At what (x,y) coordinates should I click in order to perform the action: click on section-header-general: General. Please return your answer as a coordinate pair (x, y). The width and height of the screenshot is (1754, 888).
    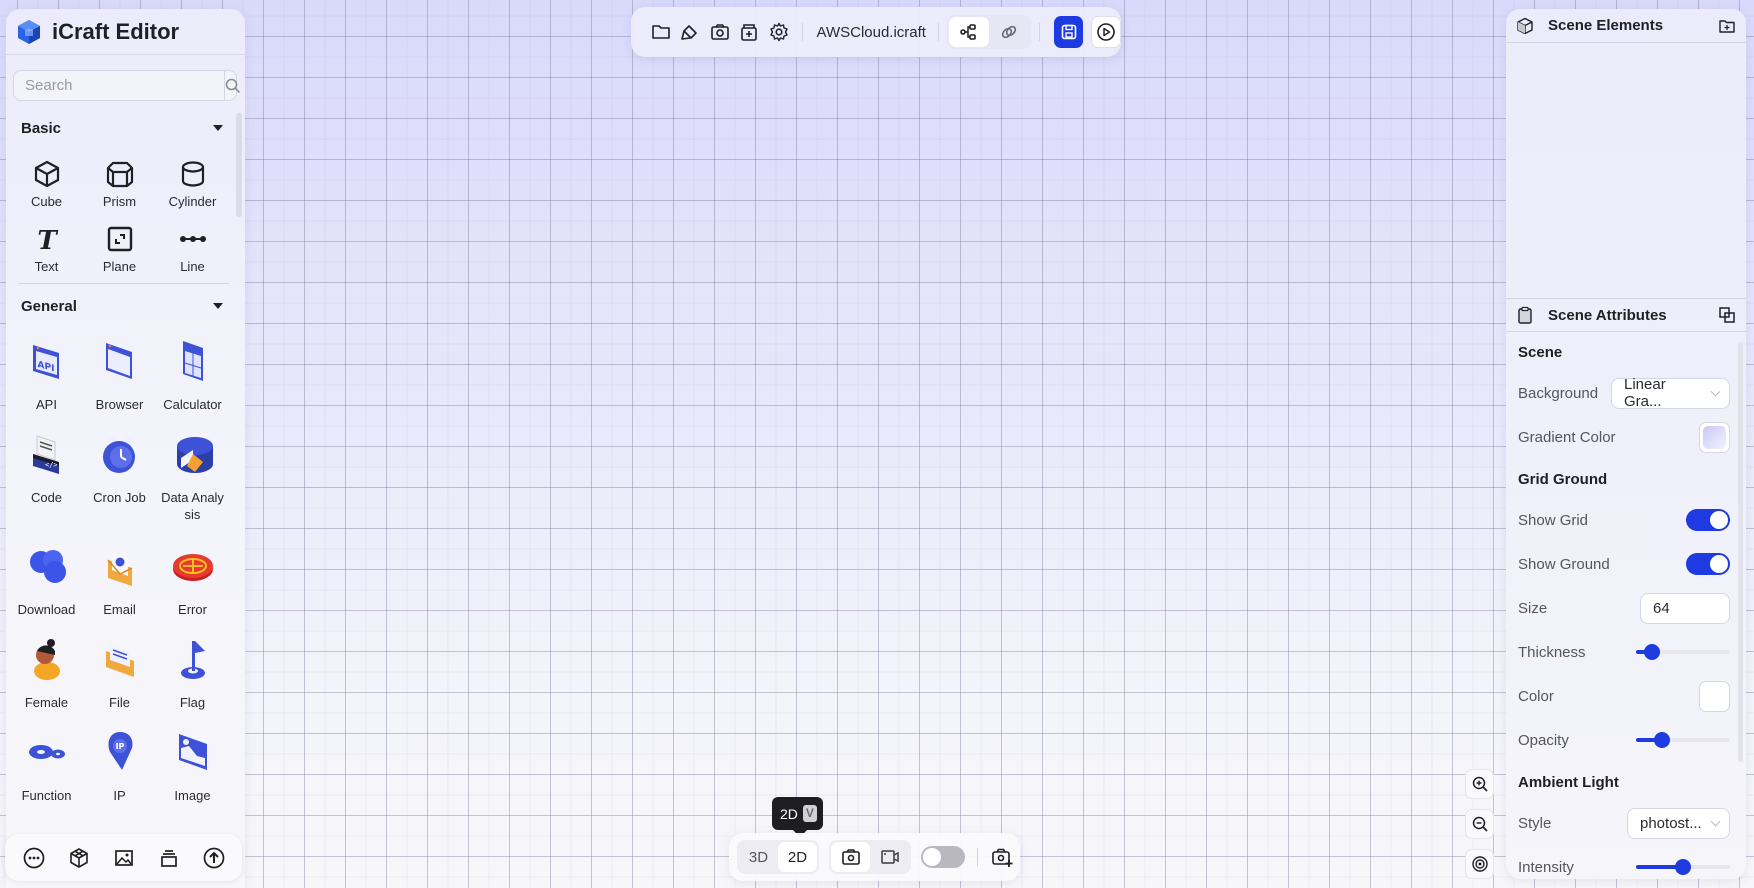
    Looking at the image, I should click on (125, 306).